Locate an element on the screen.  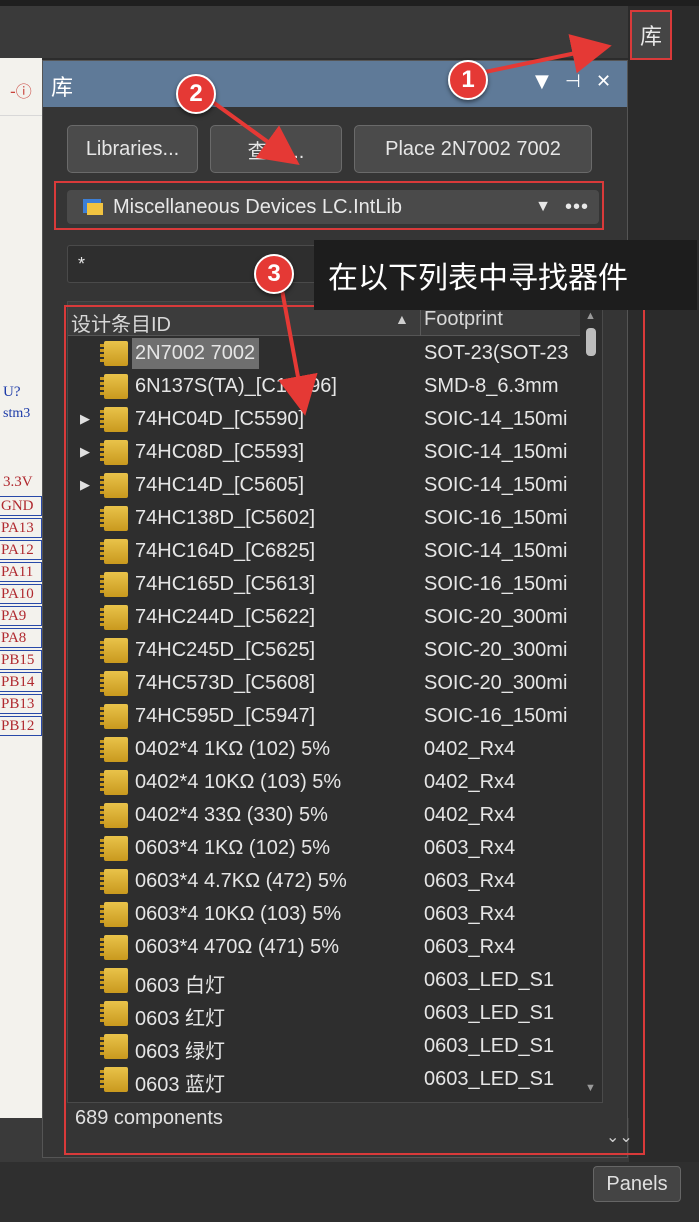
step-badge-3: 3 is located at coordinates (274, 274).